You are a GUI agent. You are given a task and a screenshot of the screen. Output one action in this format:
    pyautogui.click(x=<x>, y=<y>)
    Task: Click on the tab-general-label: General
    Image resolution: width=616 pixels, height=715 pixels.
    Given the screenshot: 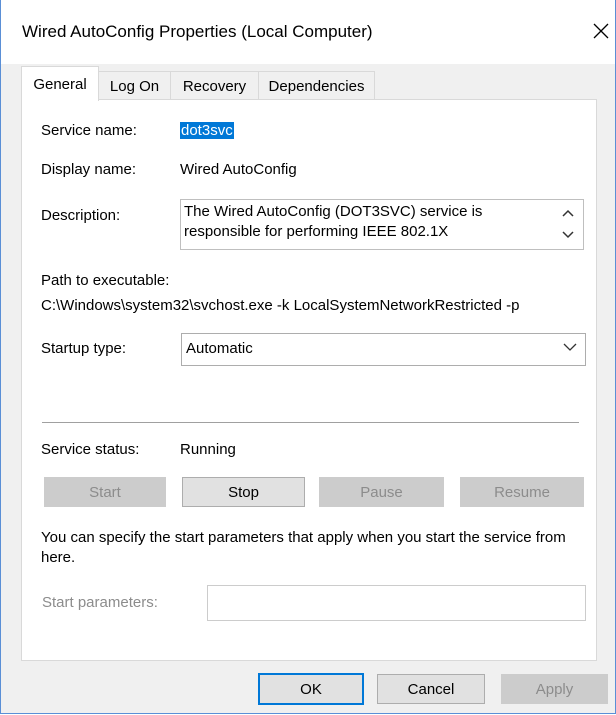 What is the action you would take?
    pyautogui.click(x=60, y=84)
    